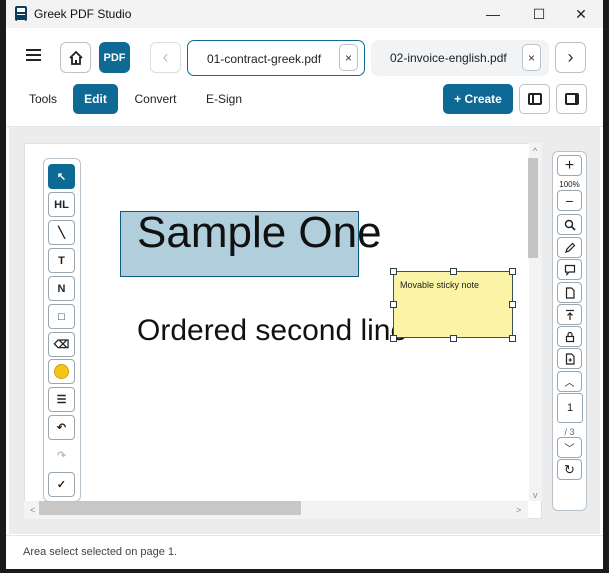  I want to click on scroll-right-arrow: >, so click(518, 510).